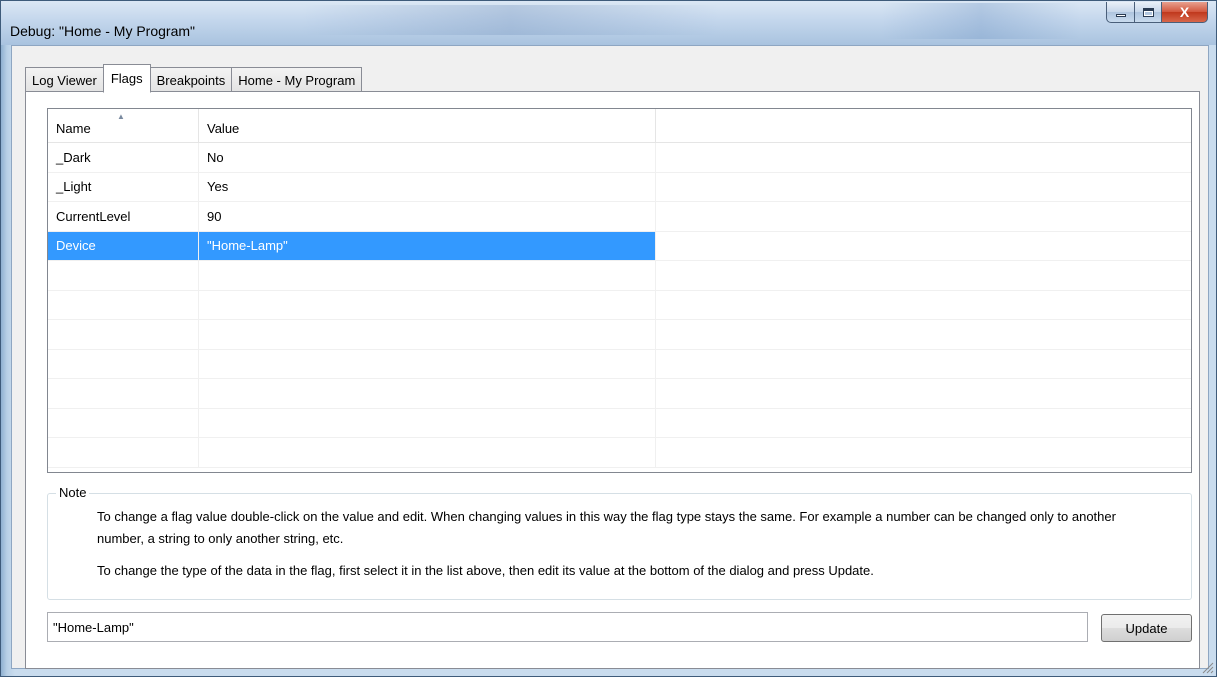 This screenshot has width=1217, height=677. I want to click on minimize-icon, so click(1120, 15).